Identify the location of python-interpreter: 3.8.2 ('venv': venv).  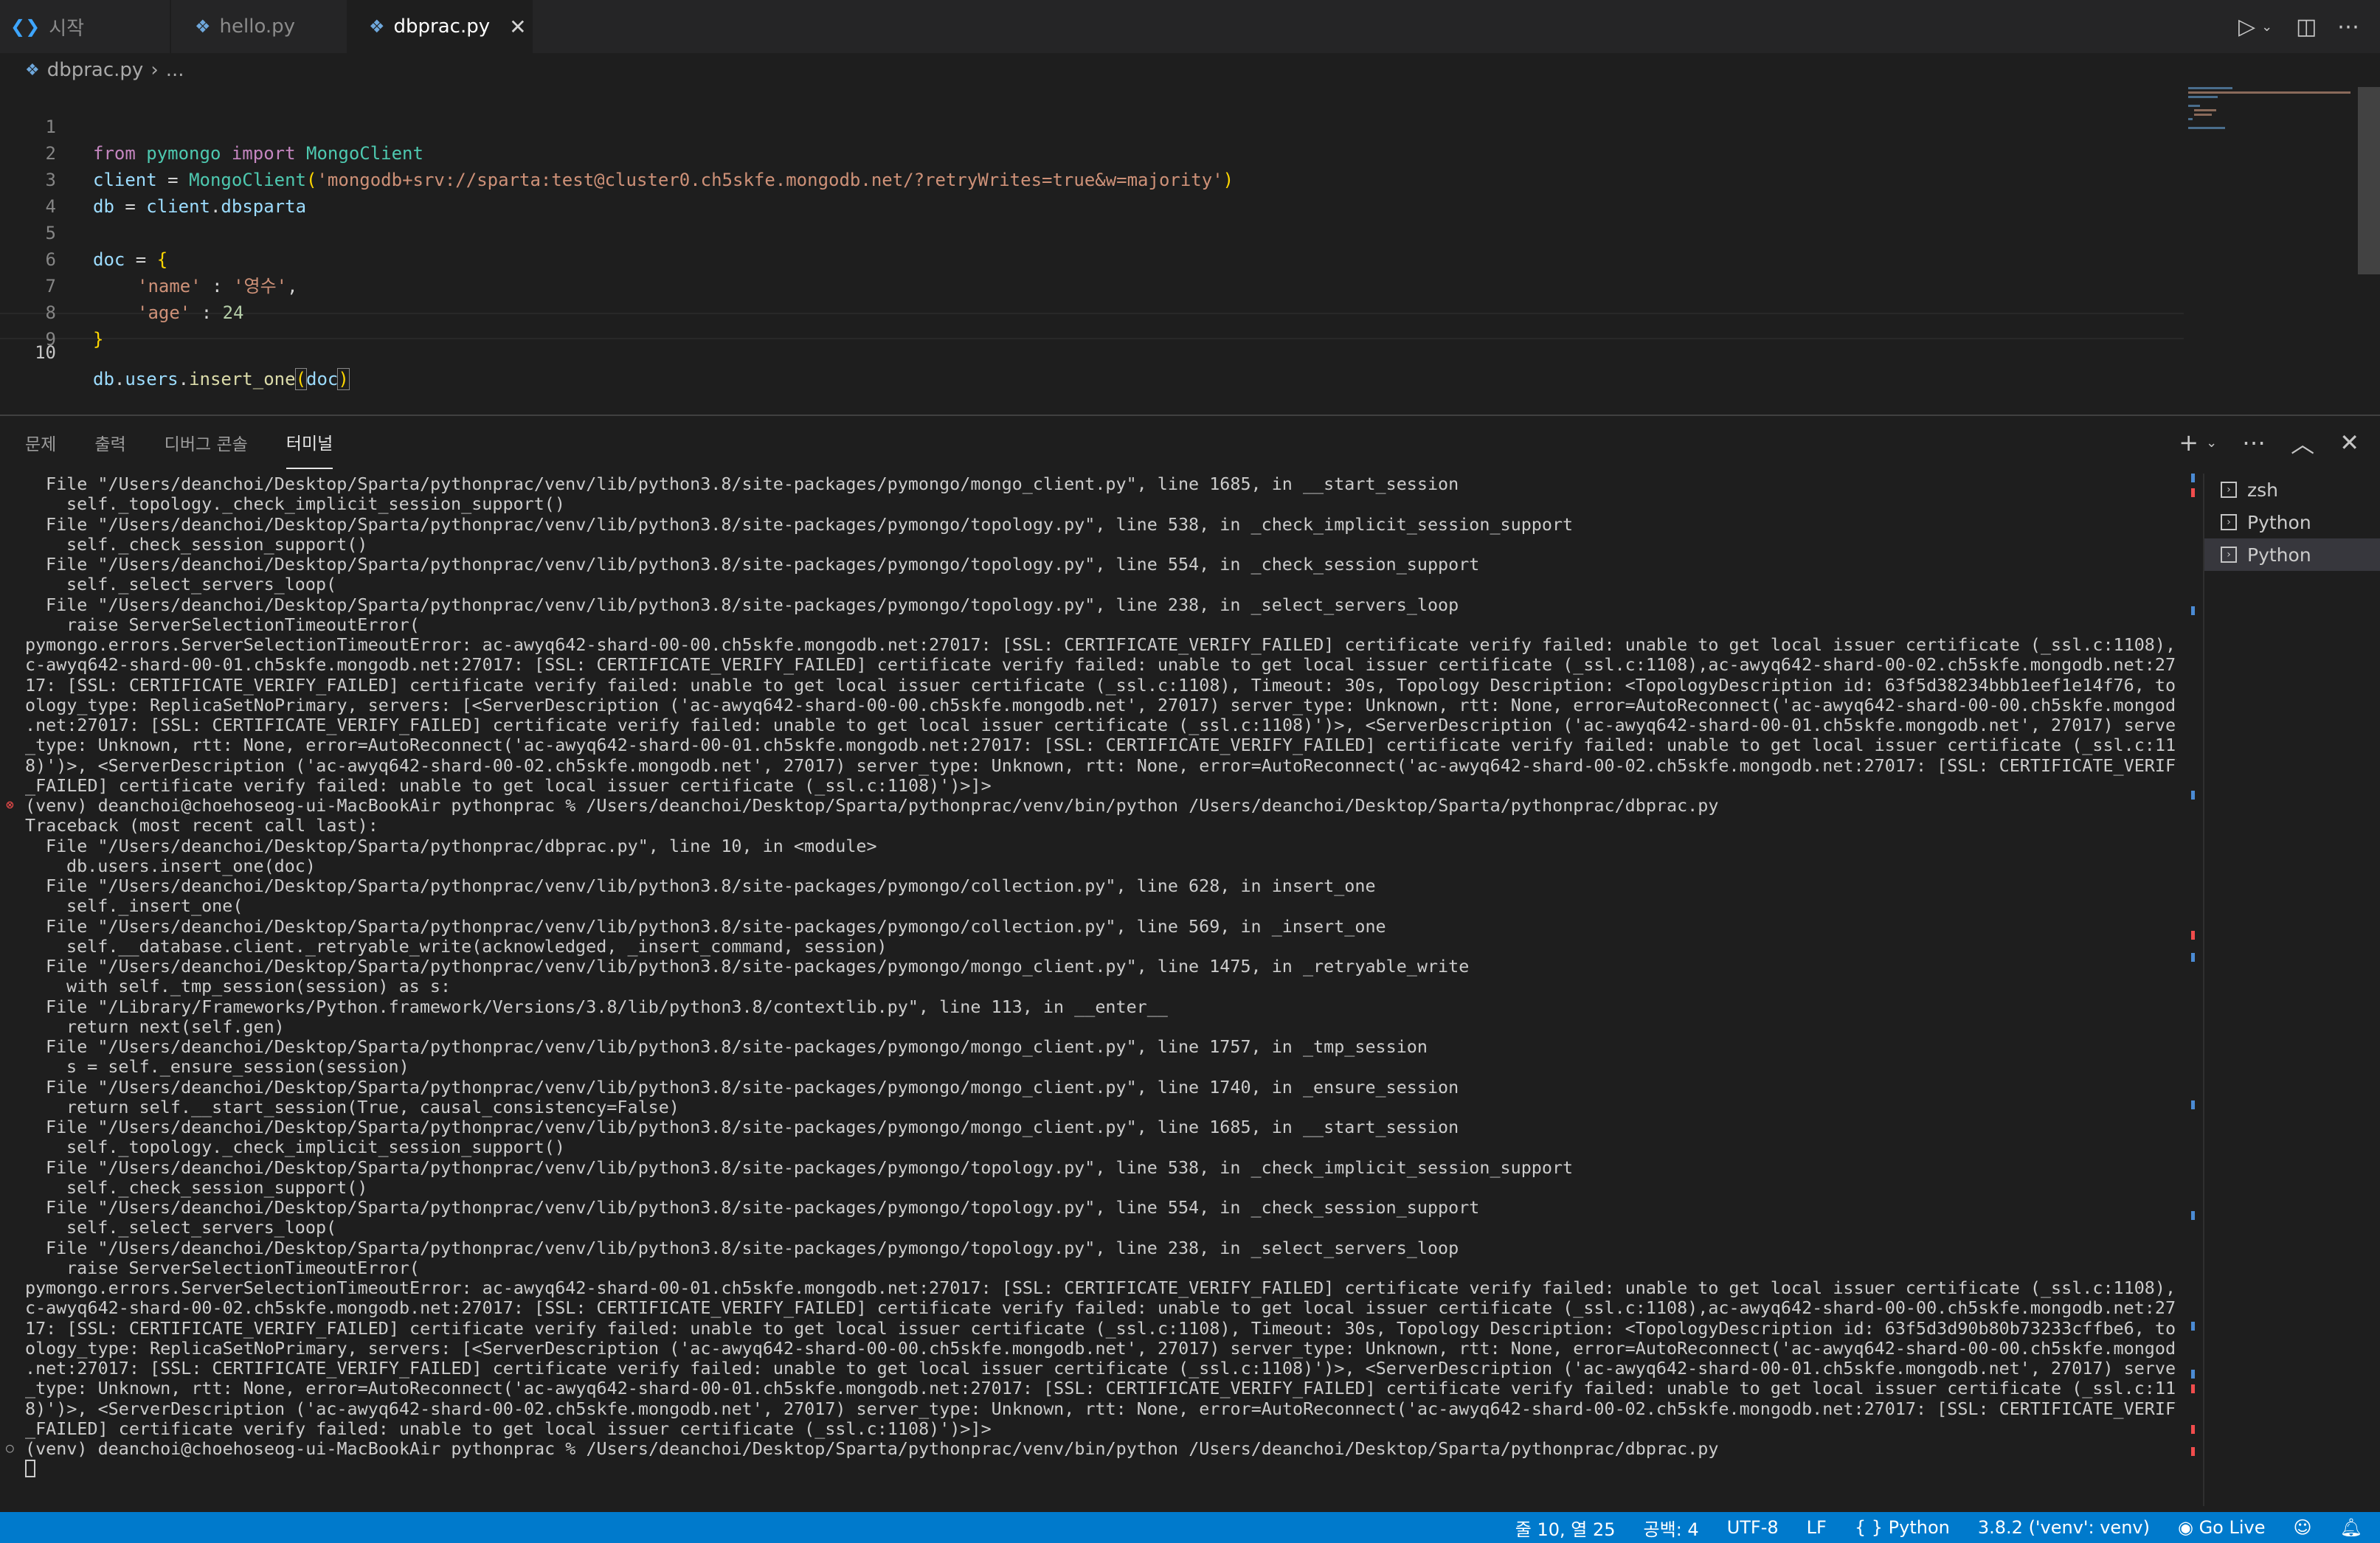
(2064, 1527).